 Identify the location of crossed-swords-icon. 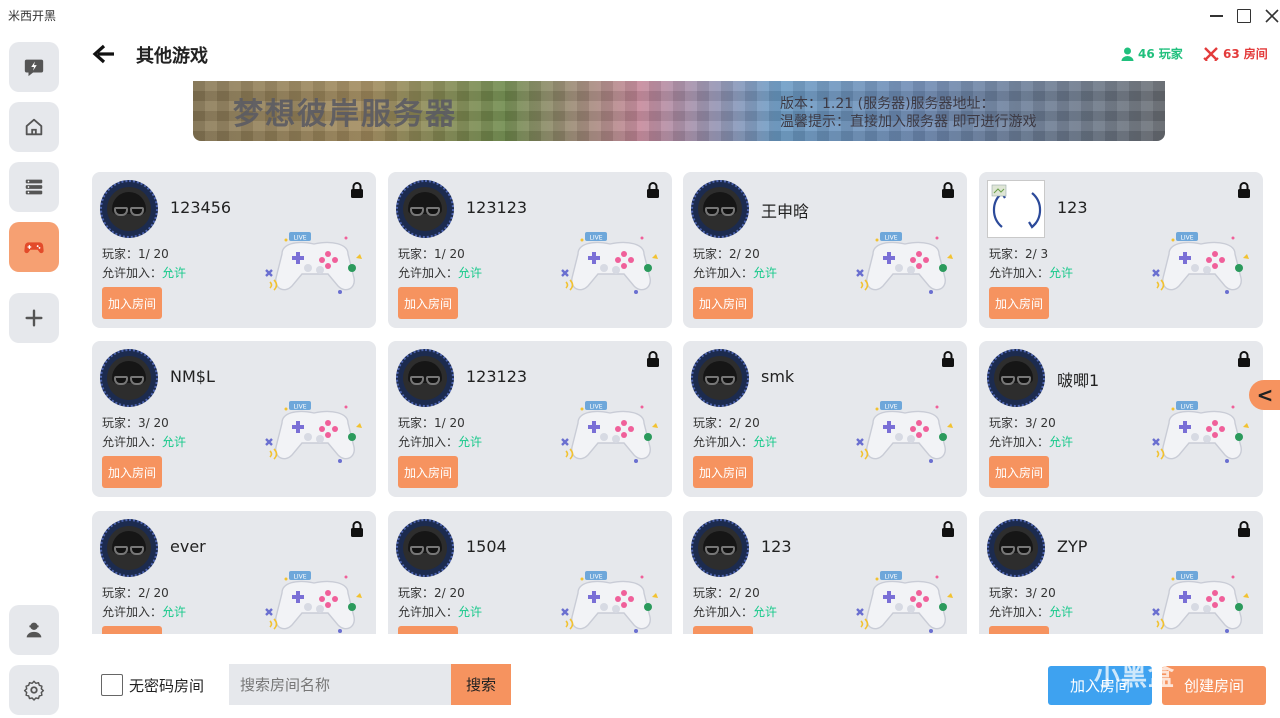
(1211, 53).